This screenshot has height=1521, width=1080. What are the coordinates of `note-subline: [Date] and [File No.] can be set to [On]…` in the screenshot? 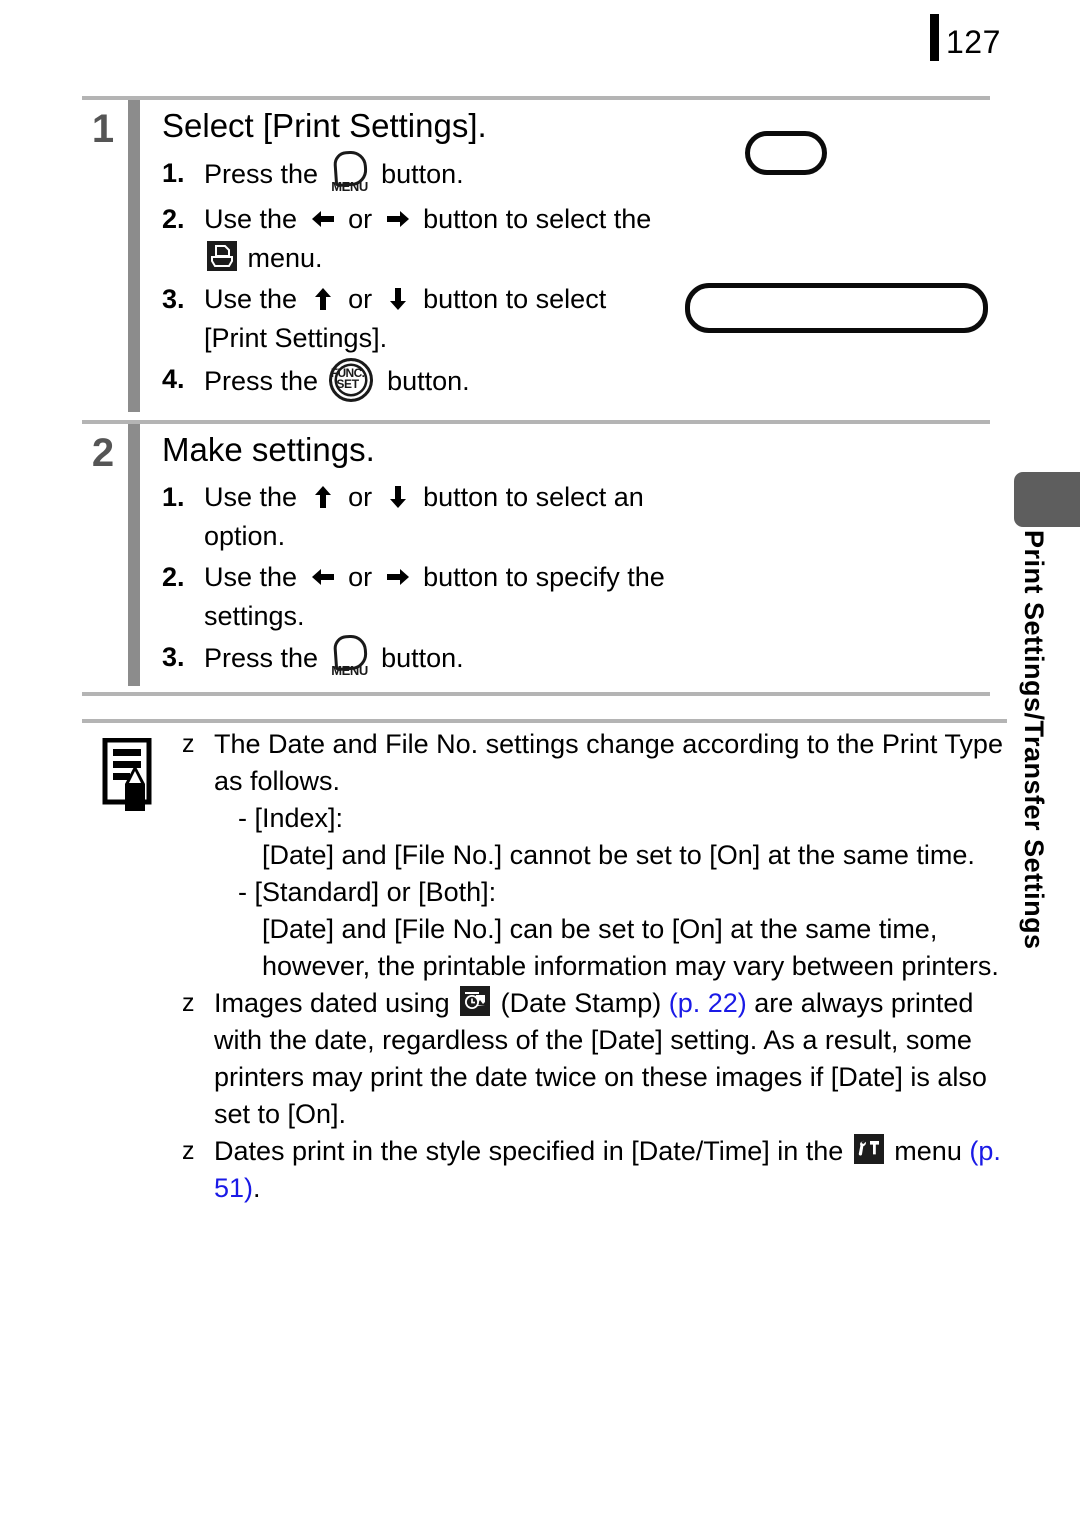 It's located at (630, 947).